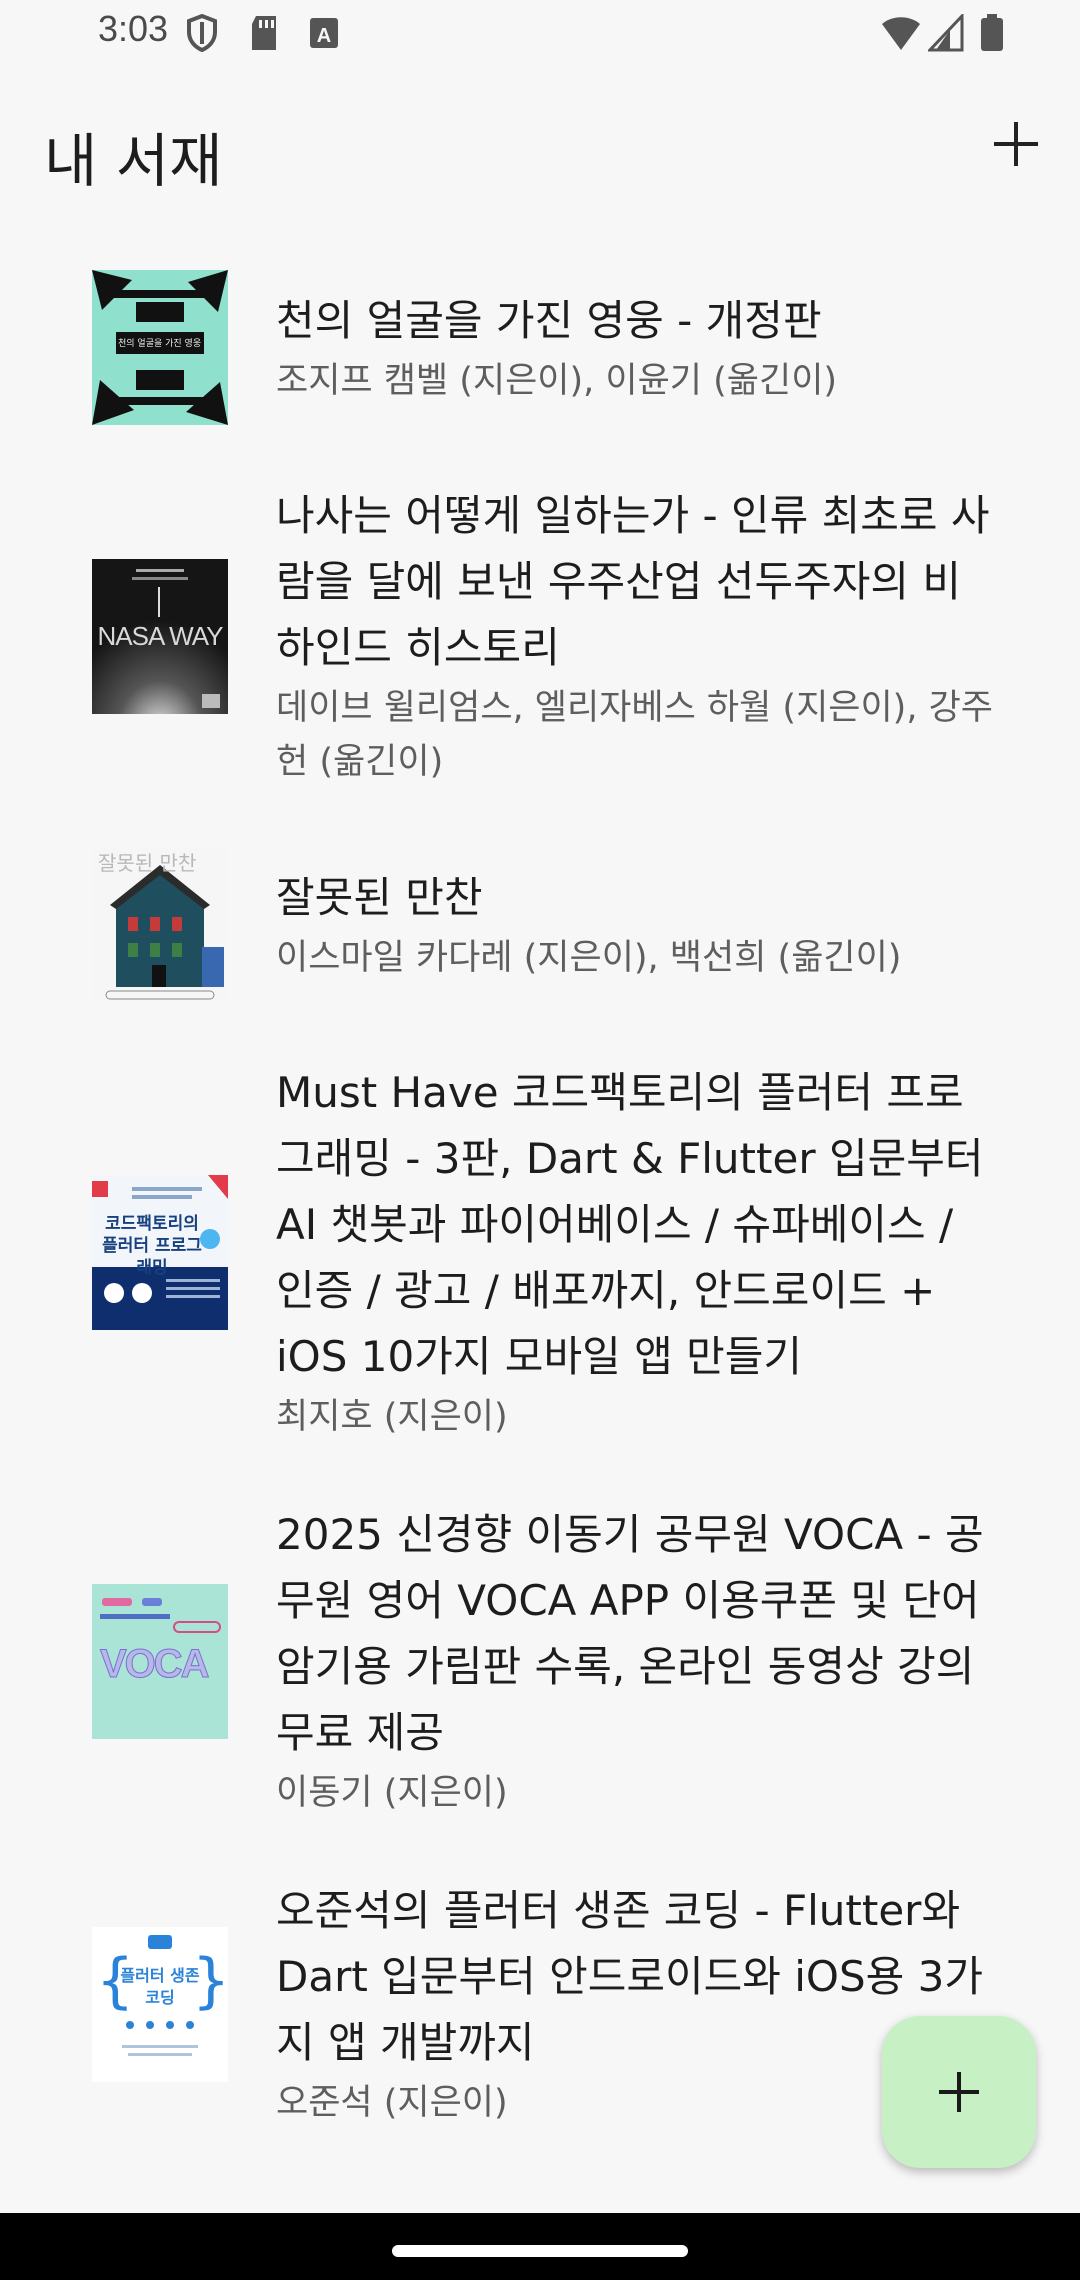 The height and width of the screenshot is (2280, 1080). What do you see at coordinates (589, 957) in the screenshot?
I see `book-author: 이스마일 카다레 (지은이), 백선희 (옮긴이)` at bounding box center [589, 957].